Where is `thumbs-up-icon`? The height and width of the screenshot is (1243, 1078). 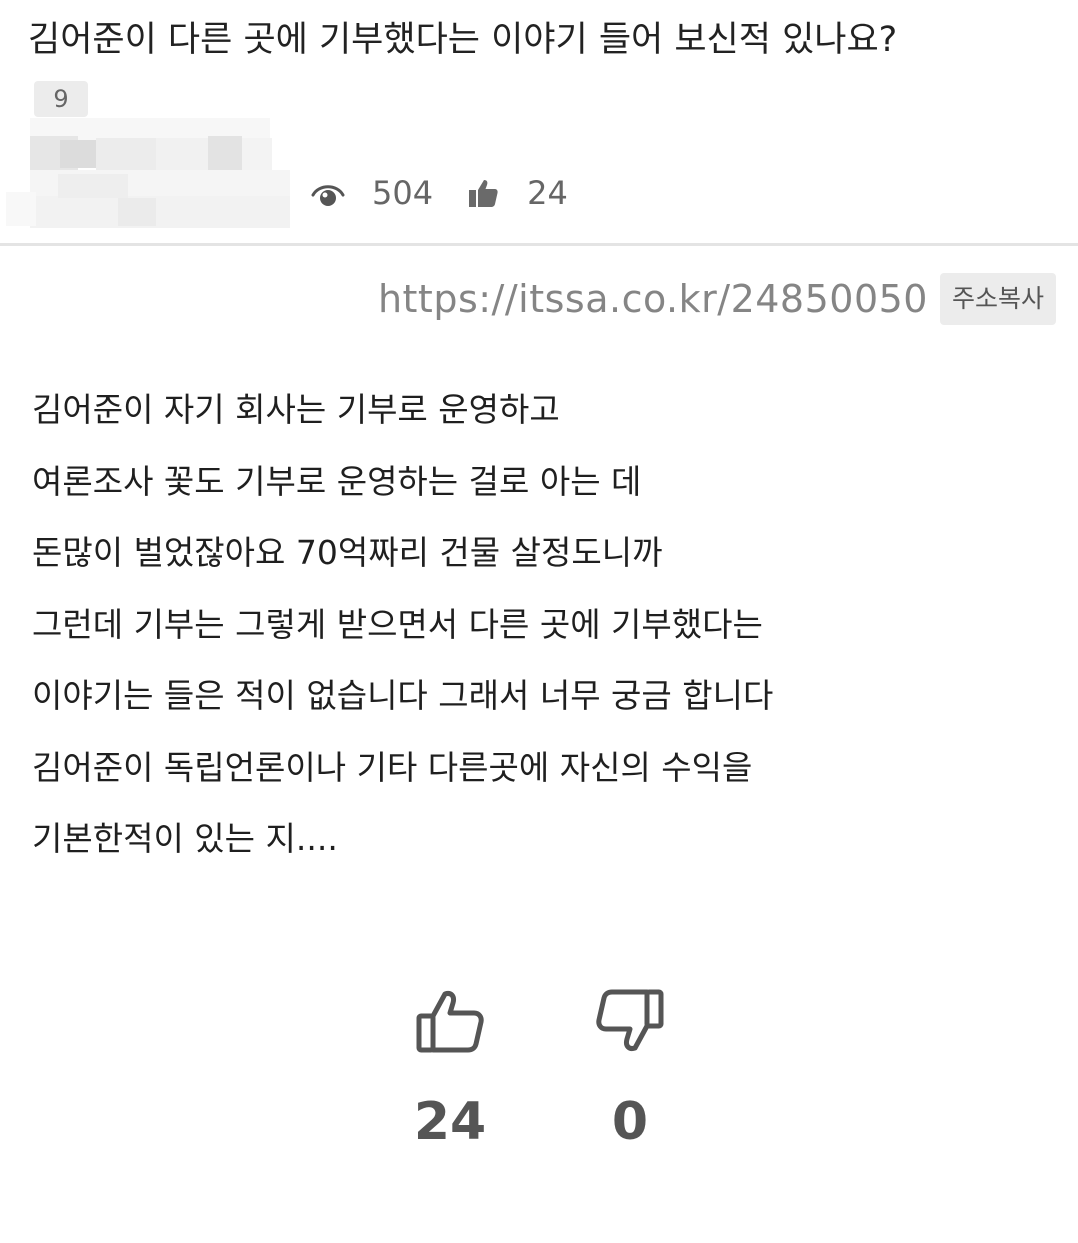
thumbs-up-icon is located at coordinates (483, 193).